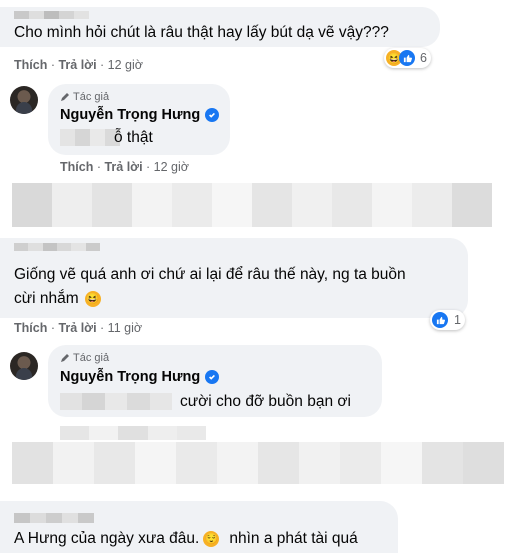 The width and height of the screenshot is (519, 553). I want to click on reply-text: ỗ thật, so click(133, 137).